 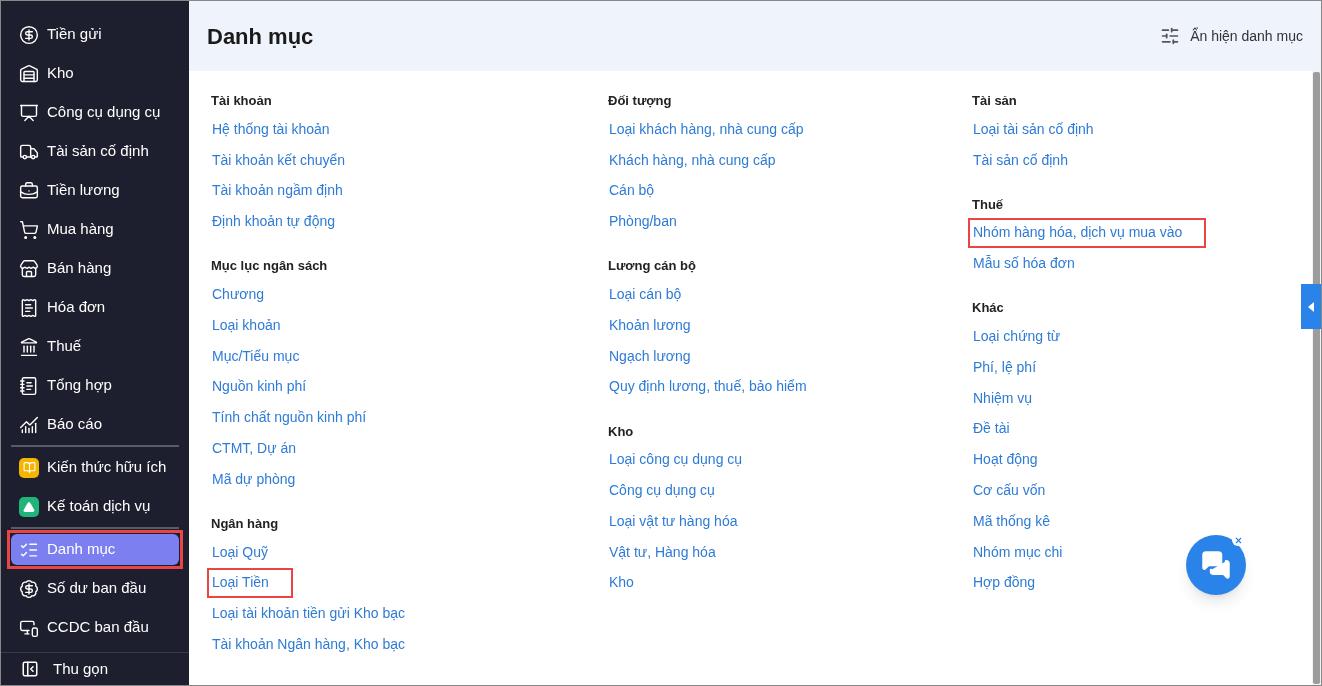 I want to click on sliders-icon, so click(x=1170, y=36).